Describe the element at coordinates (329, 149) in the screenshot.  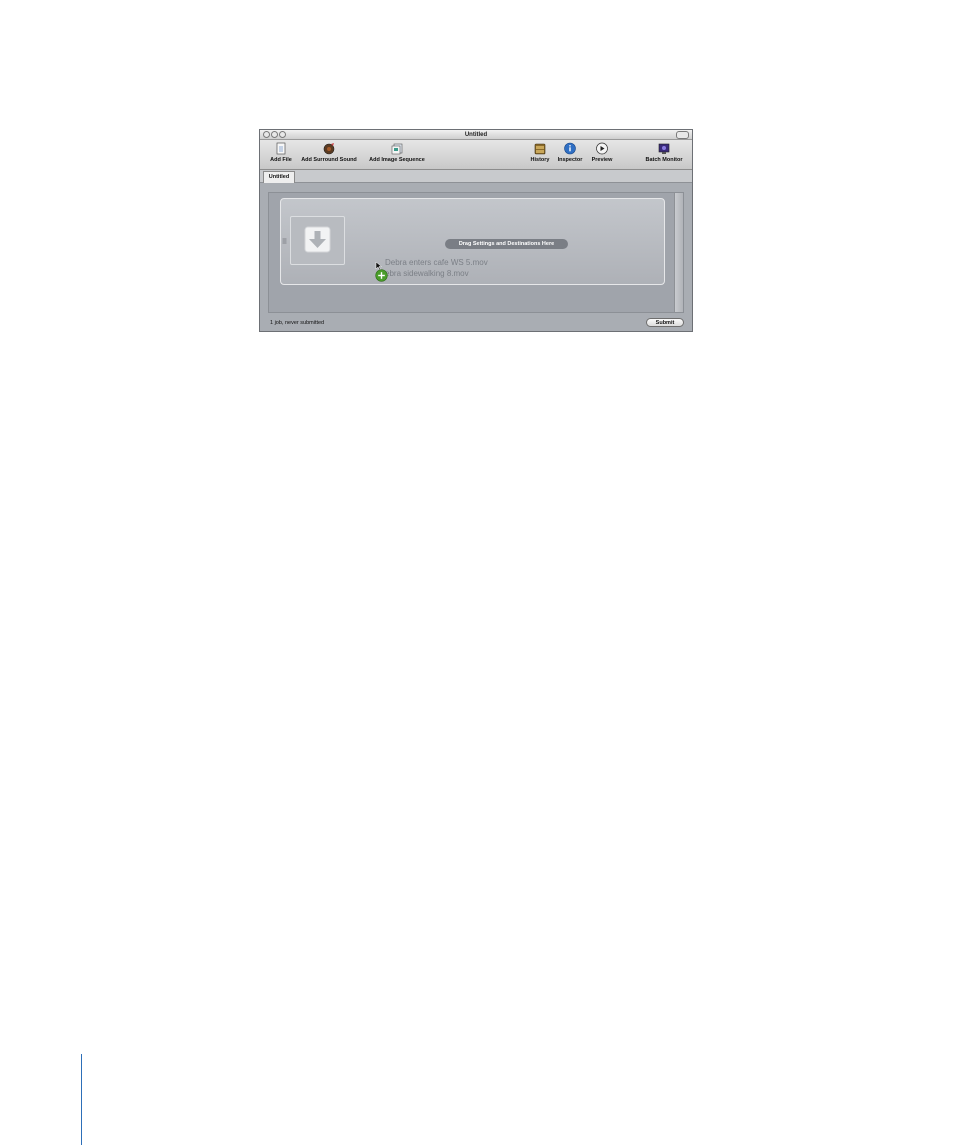
I see `surround-sound-icon` at that location.